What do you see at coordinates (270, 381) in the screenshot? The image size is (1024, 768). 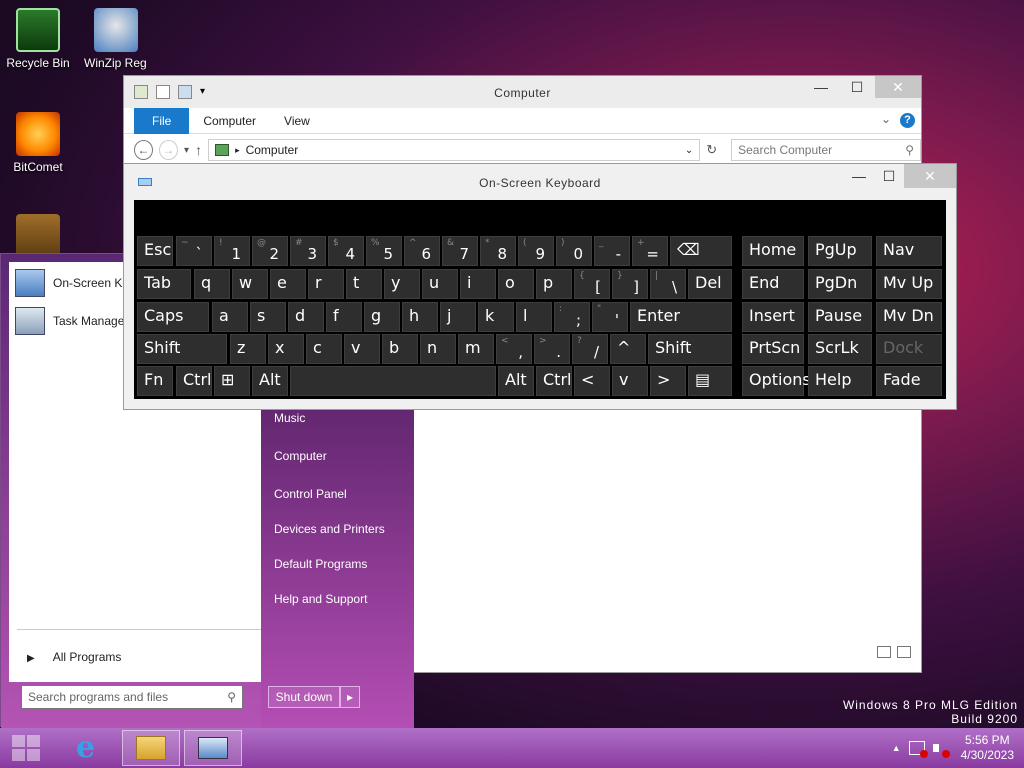 I see `key-lalt: Alt` at bounding box center [270, 381].